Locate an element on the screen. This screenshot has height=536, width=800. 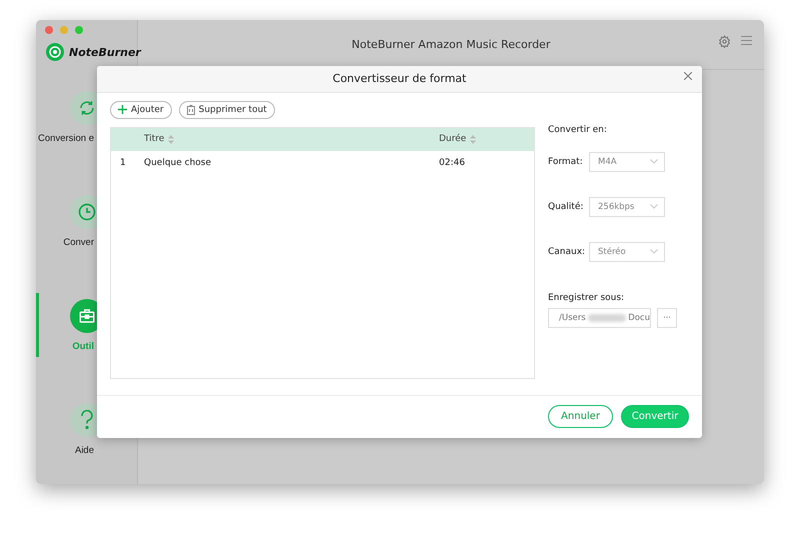
add-button: Ajouter is located at coordinates (141, 109).